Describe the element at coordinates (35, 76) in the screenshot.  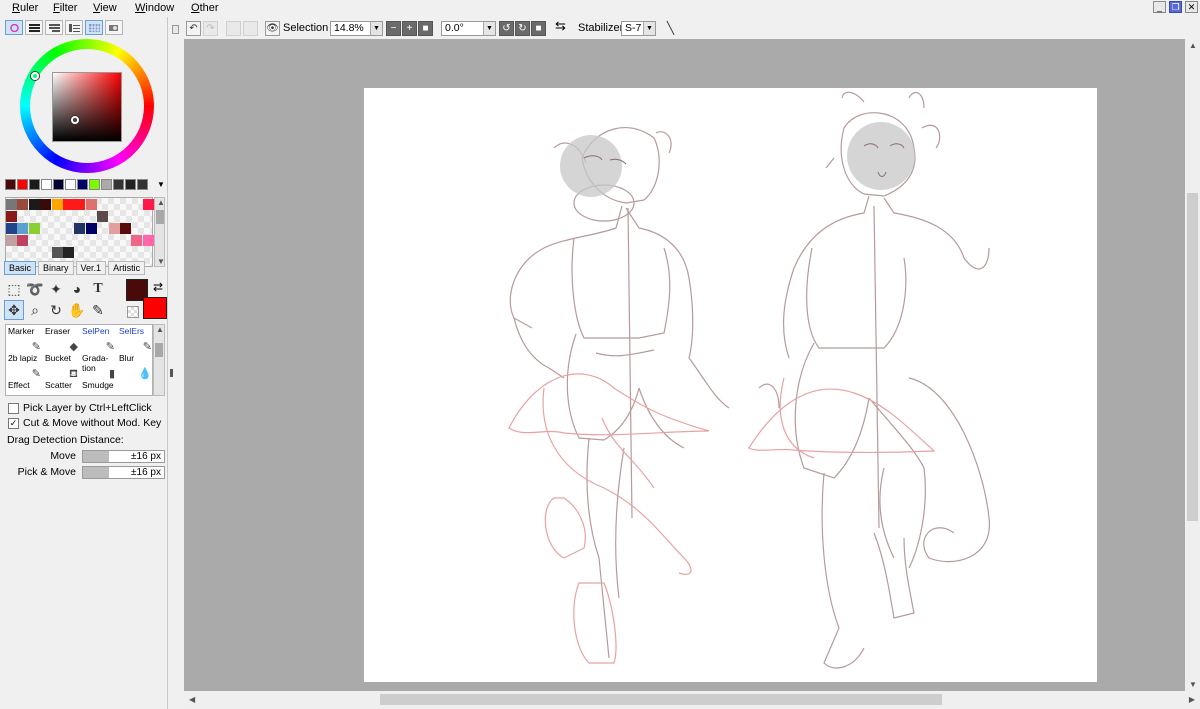
I see `hue-marker` at that location.